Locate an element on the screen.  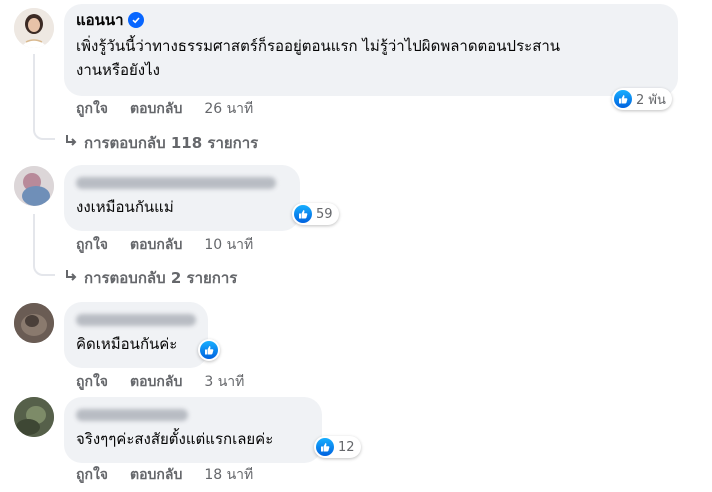
reaction-count: 59 is located at coordinates (324, 214).